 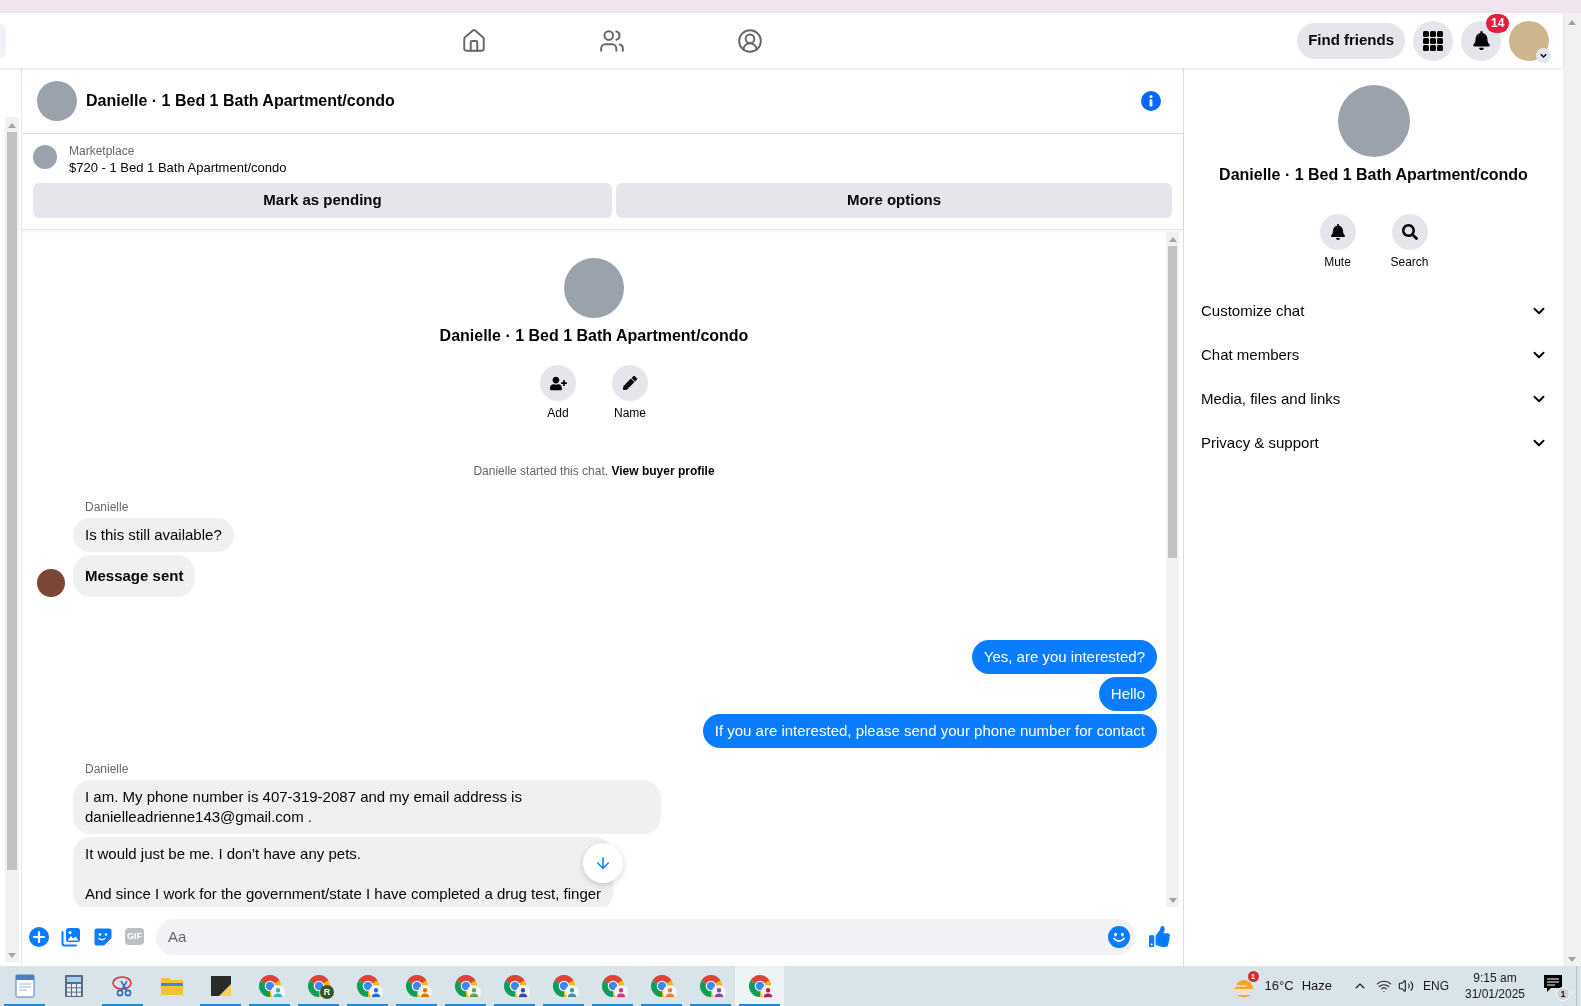 What do you see at coordinates (1151, 100) in the screenshot?
I see `info-icon` at bounding box center [1151, 100].